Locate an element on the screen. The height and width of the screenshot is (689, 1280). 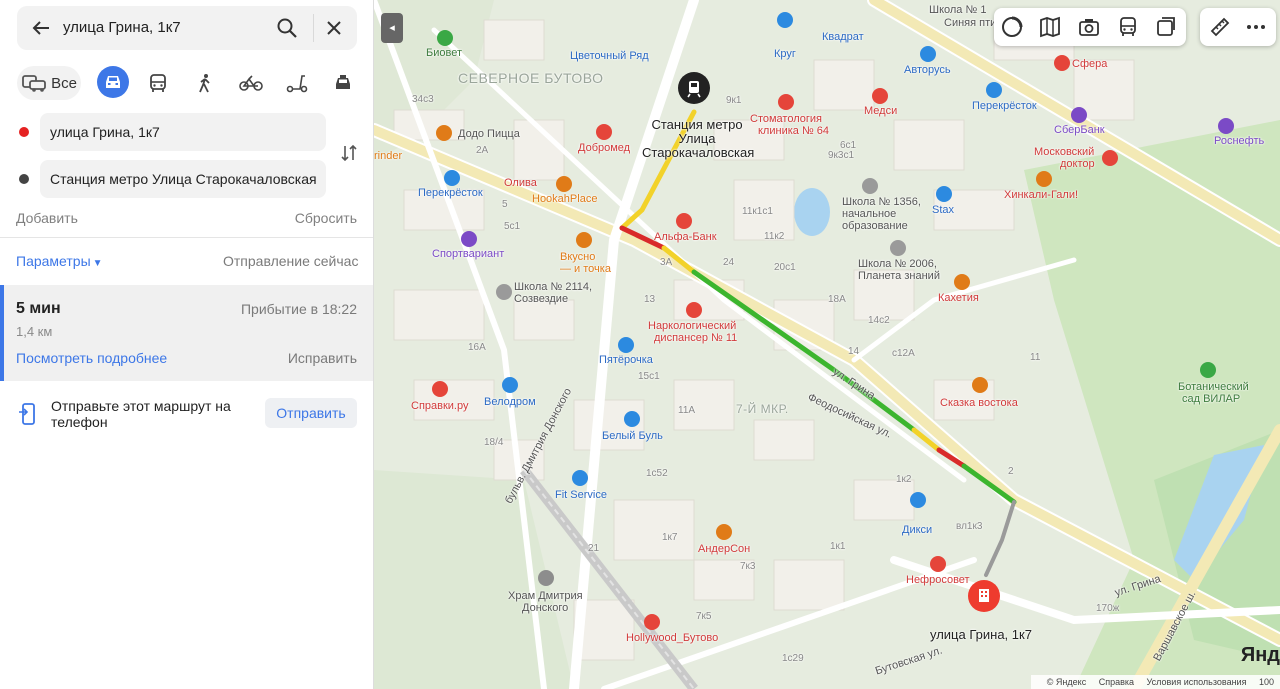
fix-link: Исправить is located at coordinates (322, 358).